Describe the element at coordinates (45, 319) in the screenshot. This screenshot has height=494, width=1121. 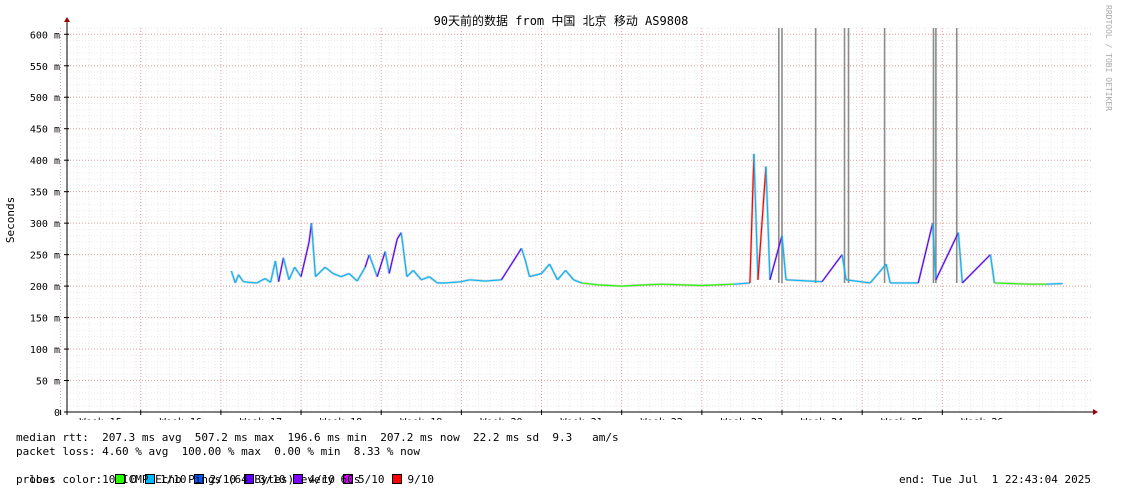
I see `y-tick-label: 150 m` at that location.